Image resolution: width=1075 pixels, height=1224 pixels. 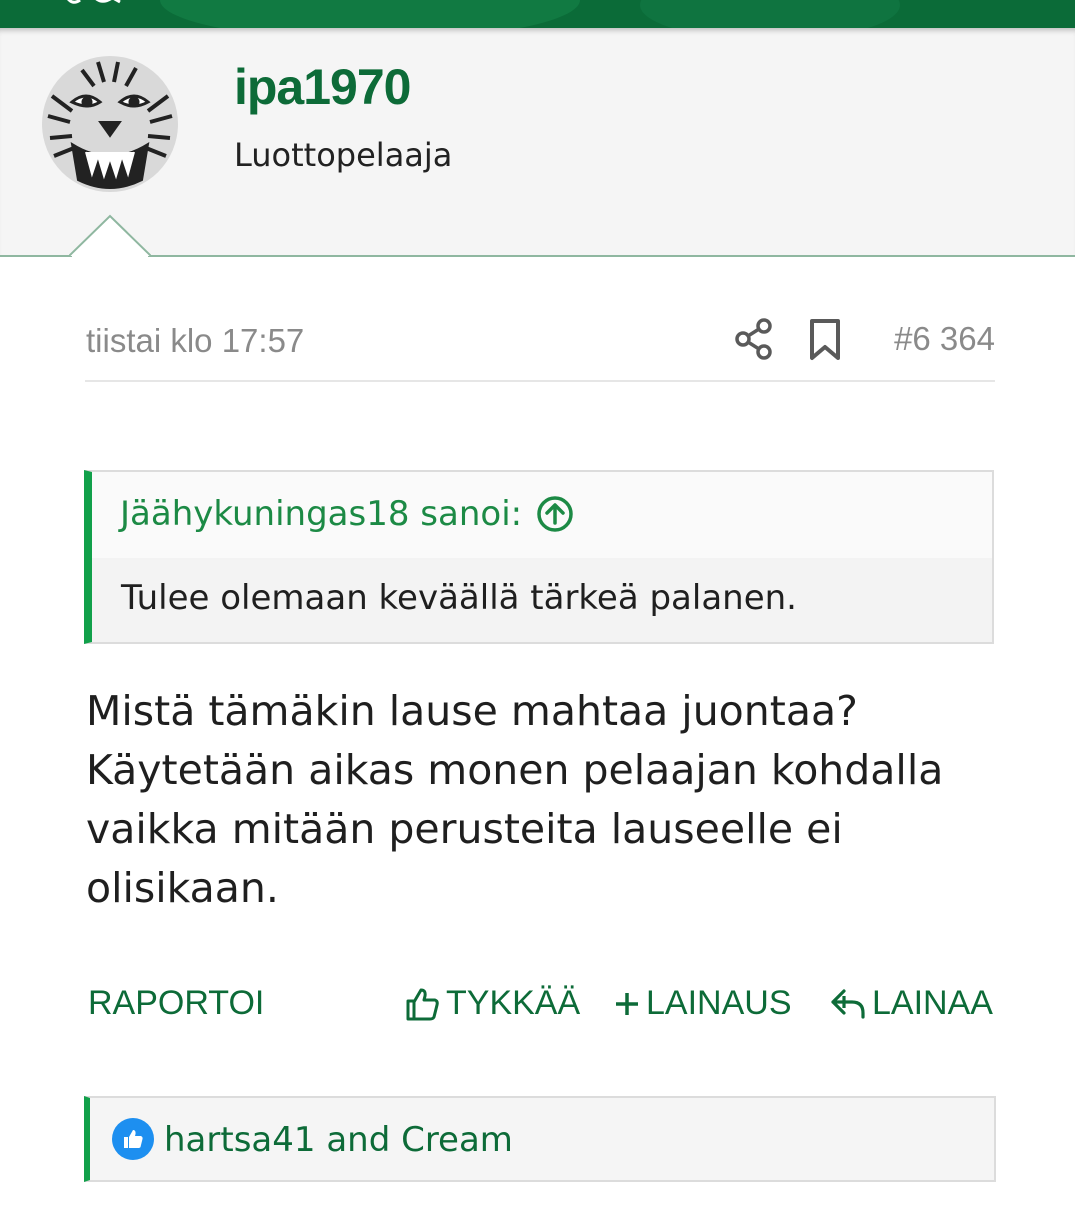 I want to click on reactions-list-link: hartsa41 and Cream, so click(x=338, y=1140).